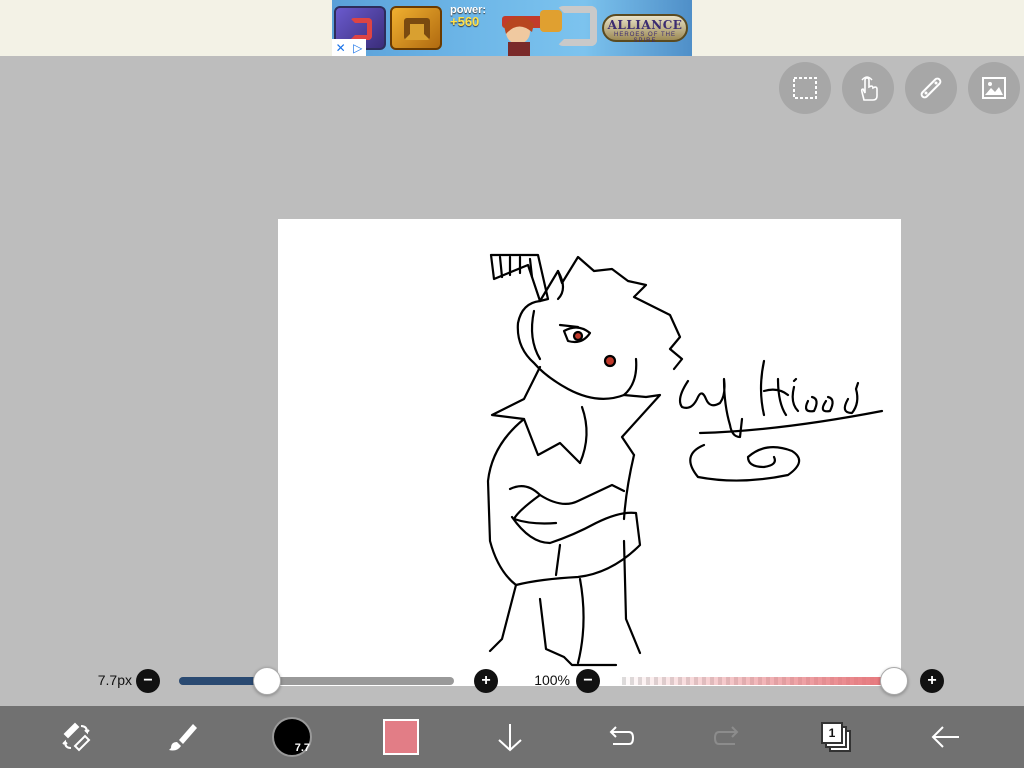 The height and width of the screenshot is (768, 1024). I want to click on ruler-button, so click(931, 88).